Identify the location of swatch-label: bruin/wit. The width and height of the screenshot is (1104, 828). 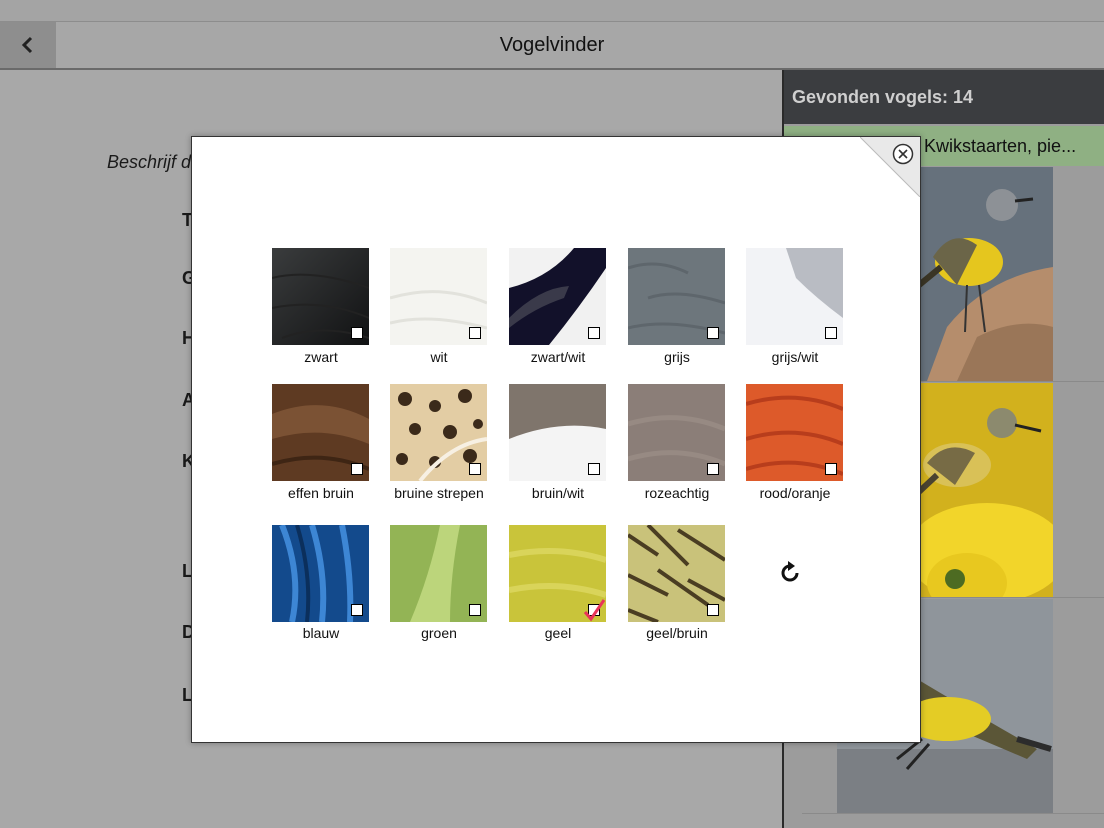
(558, 493).